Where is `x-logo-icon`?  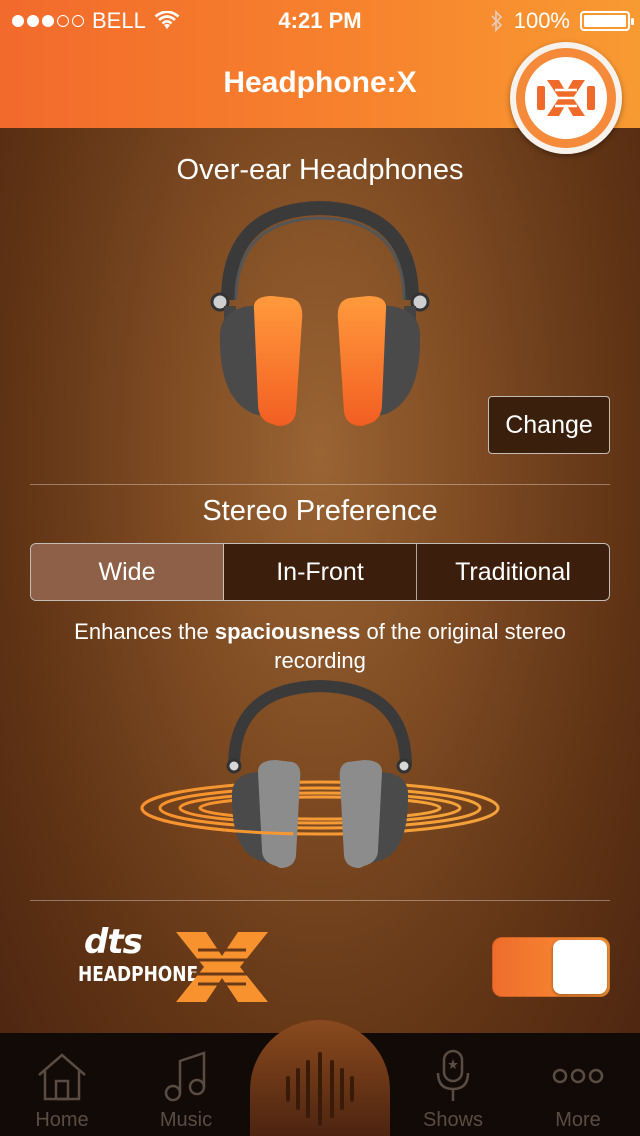 x-logo-icon is located at coordinates (566, 98).